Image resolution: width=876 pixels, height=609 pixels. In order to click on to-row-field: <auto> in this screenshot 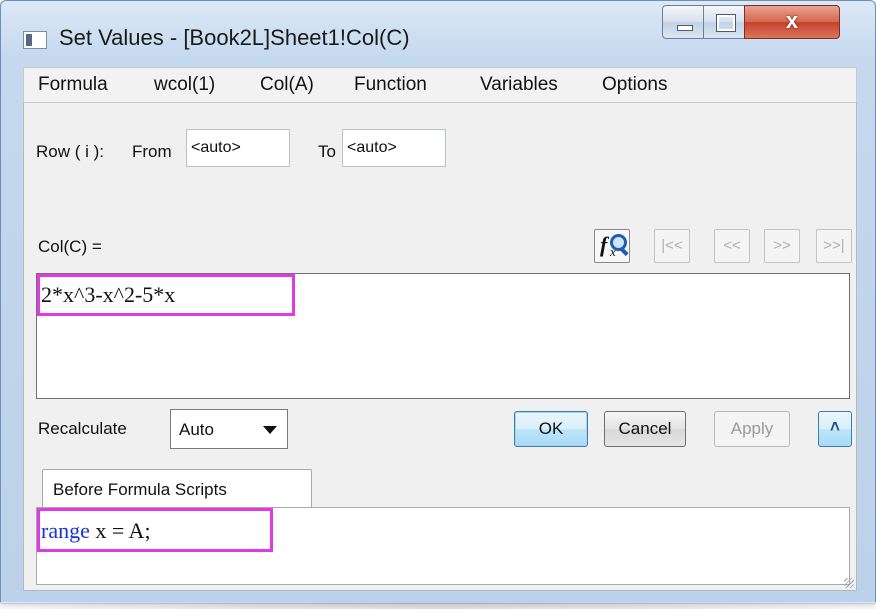, I will do `click(394, 148)`.